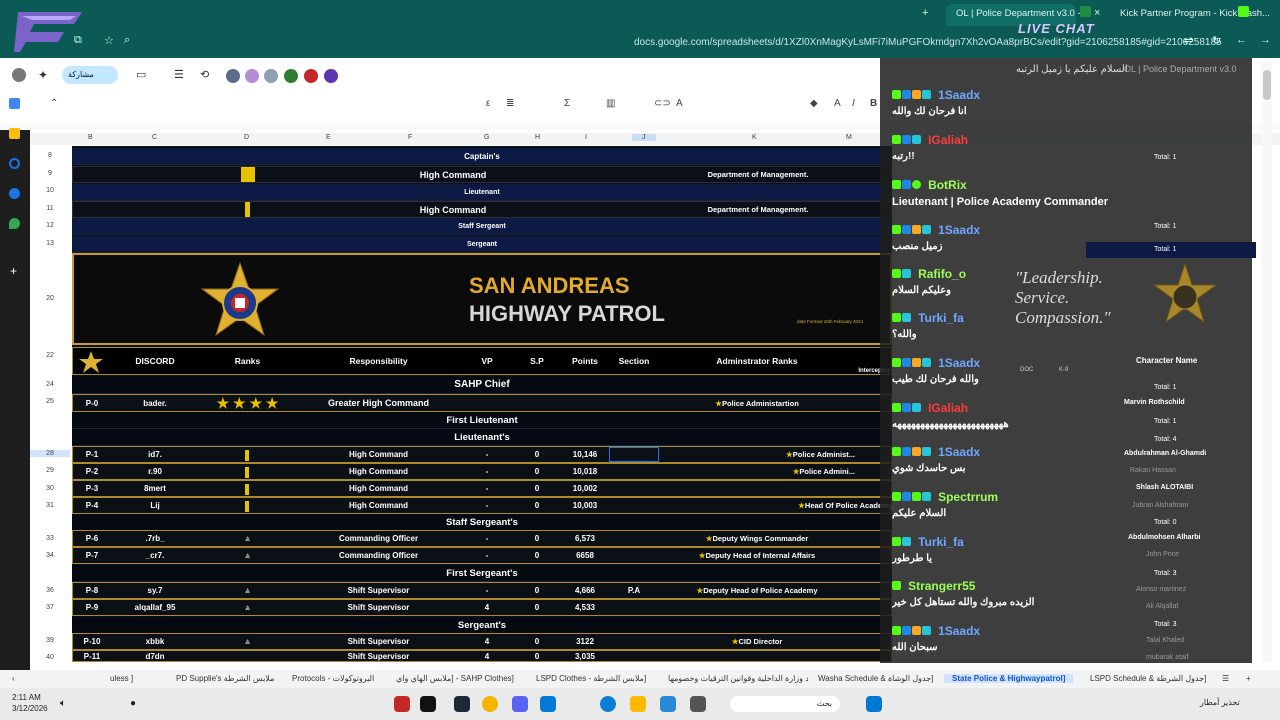 The height and width of the screenshot is (720, 1280). I want to click on comment-icon: ☰, so click(179, 74).